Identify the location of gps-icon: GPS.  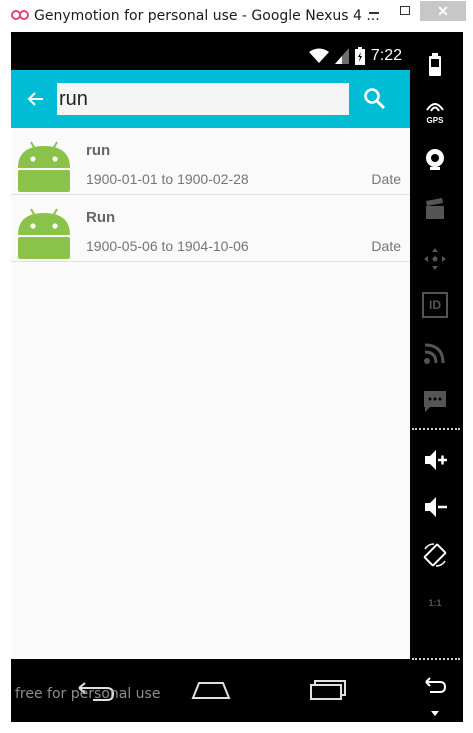
(435, 113).